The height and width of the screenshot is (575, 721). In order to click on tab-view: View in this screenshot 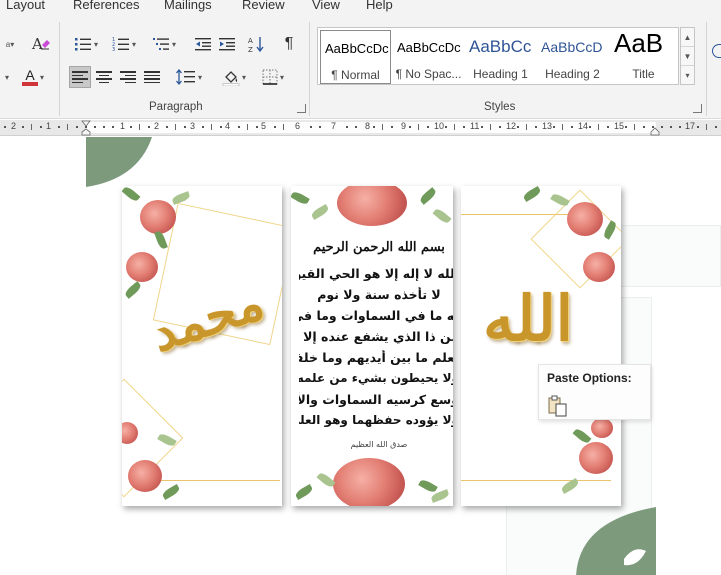, I will do `click(326, 6)`.